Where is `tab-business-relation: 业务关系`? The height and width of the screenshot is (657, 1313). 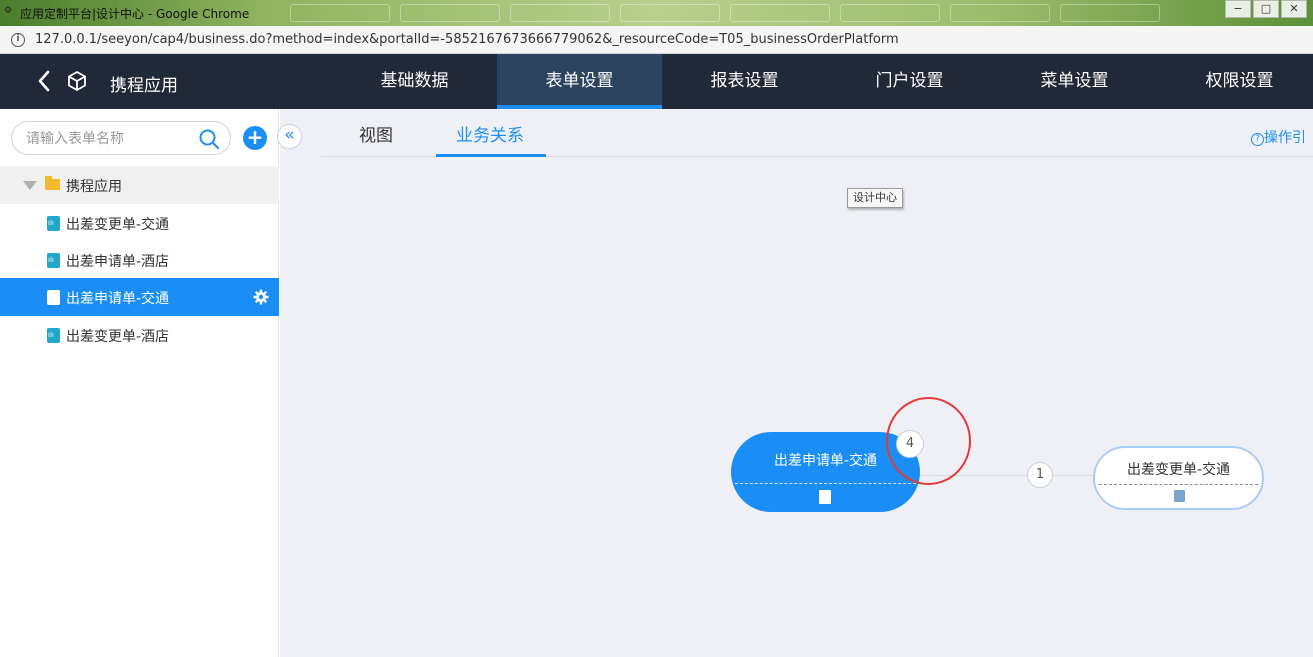 tab-business-relation: 业务关系 is located at coordinates (490, 133).